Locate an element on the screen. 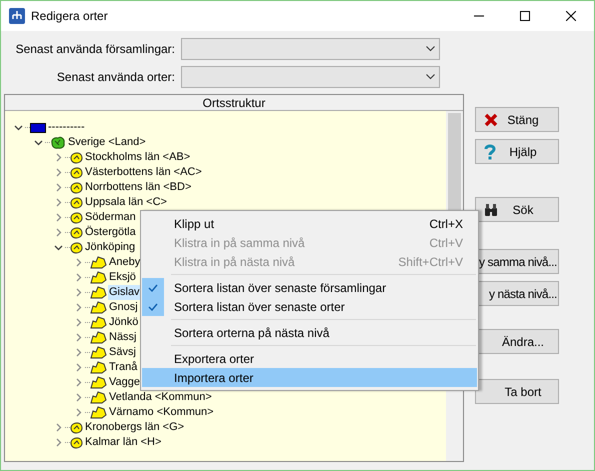  window-title: Redigera orter is located at coordinates (69, 16).